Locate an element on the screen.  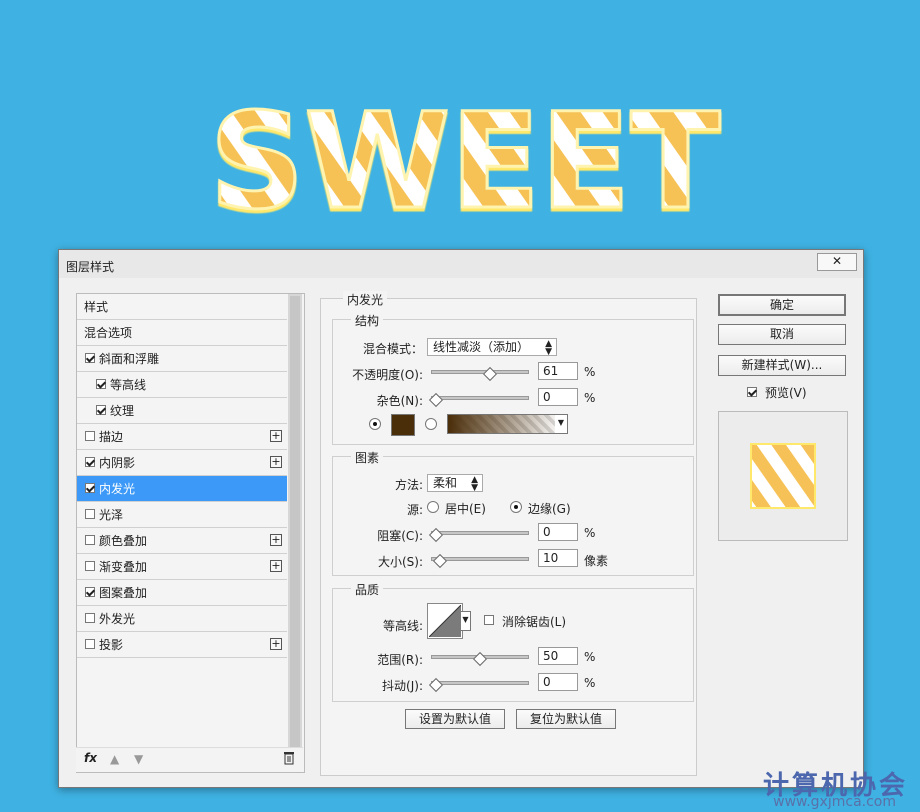
contour-picker is located at coordinates (445, 621).